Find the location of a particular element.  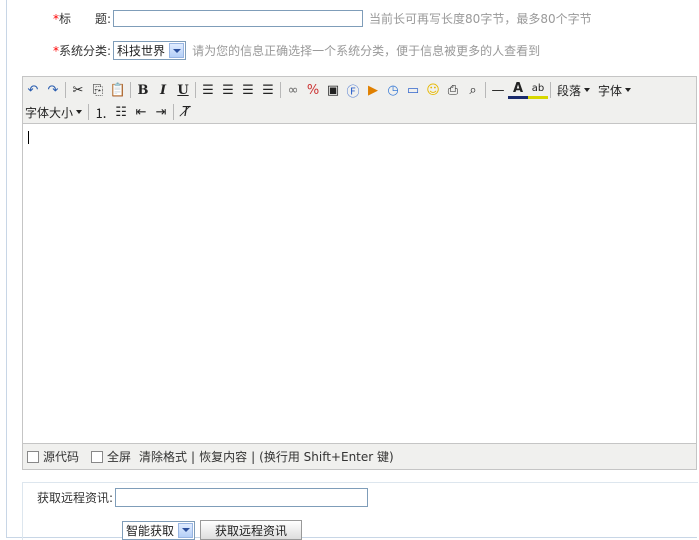

undo-icon: ↶ is located at coordinates (33, 90).